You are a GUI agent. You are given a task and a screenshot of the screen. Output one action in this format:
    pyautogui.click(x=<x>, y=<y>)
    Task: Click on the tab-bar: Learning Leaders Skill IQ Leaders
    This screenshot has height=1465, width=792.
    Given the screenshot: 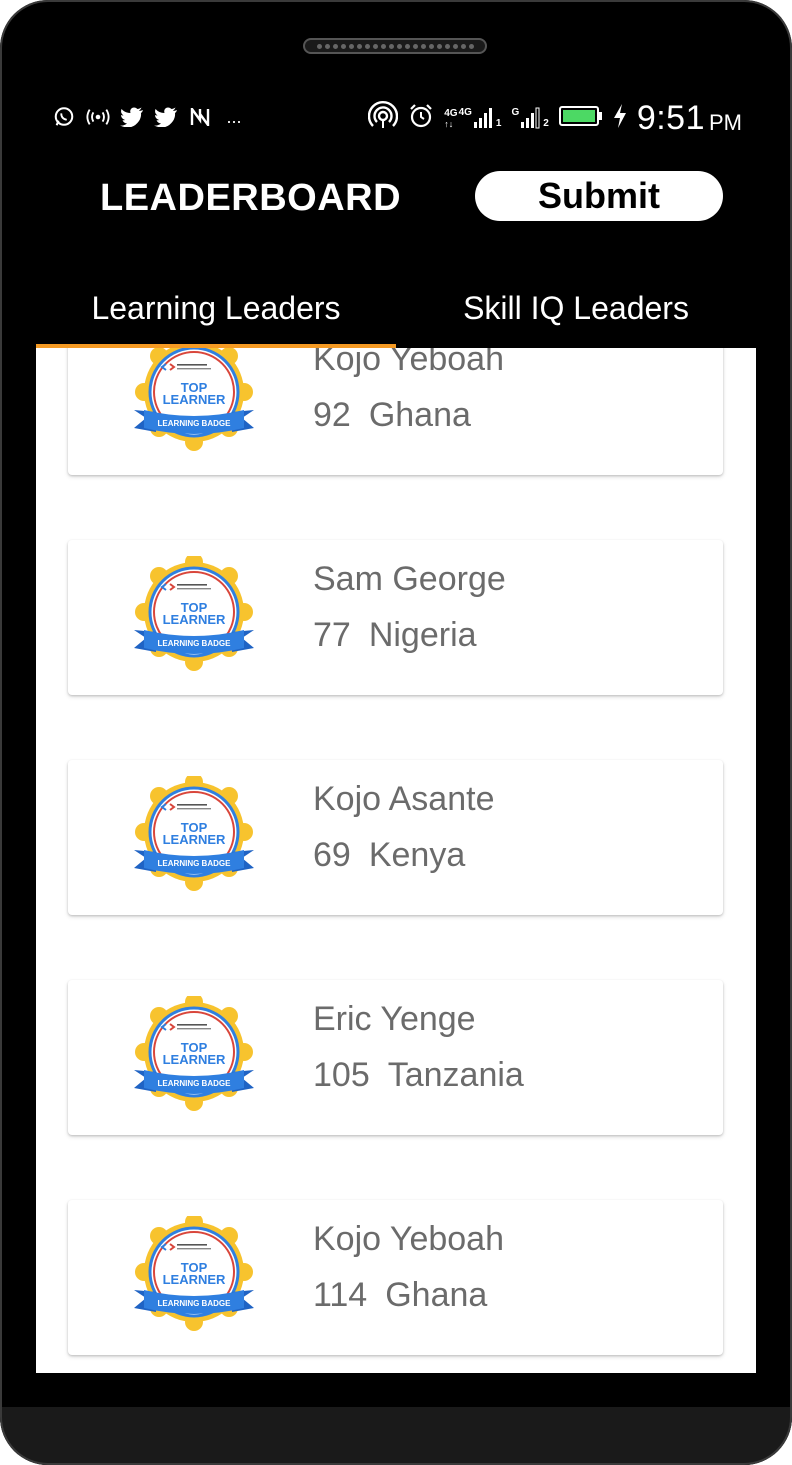 What is the action you would take?
    pyautogui.click(x=396, y=308)
    